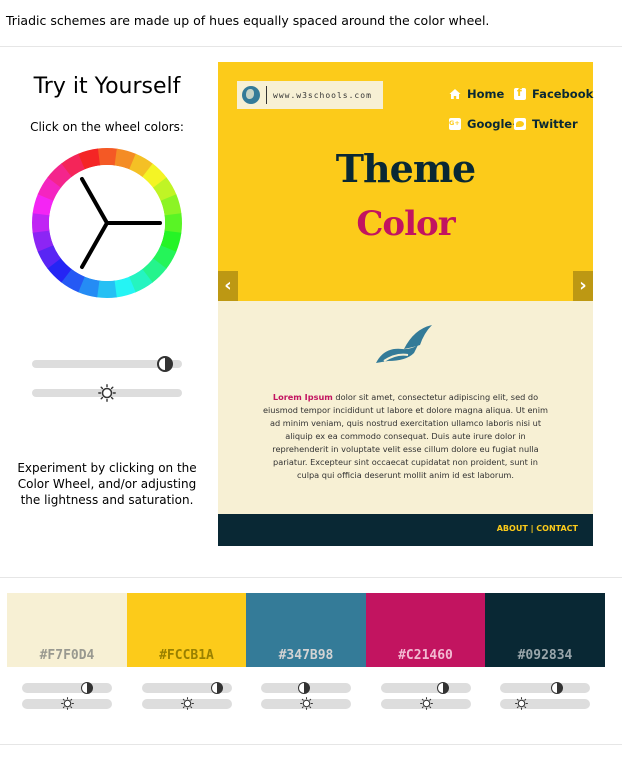 The image size is (622, 773). What do you see at coordinates (455, 94) in the screenshot?
I see `home-icon` at bounding box center [455, 94].